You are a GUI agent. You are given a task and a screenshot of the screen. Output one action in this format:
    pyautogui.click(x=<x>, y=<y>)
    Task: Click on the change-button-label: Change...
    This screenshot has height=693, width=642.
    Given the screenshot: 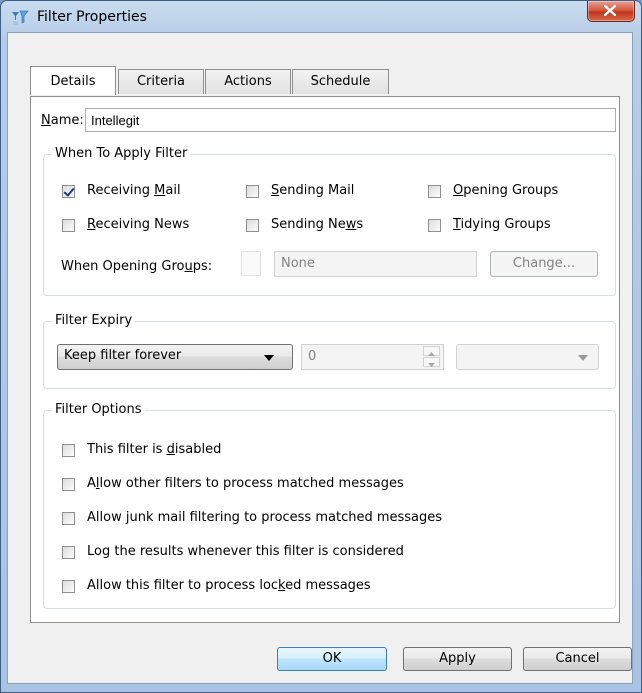 What is the action you would take?
    pyautogui.click(x=544, y=263)
    